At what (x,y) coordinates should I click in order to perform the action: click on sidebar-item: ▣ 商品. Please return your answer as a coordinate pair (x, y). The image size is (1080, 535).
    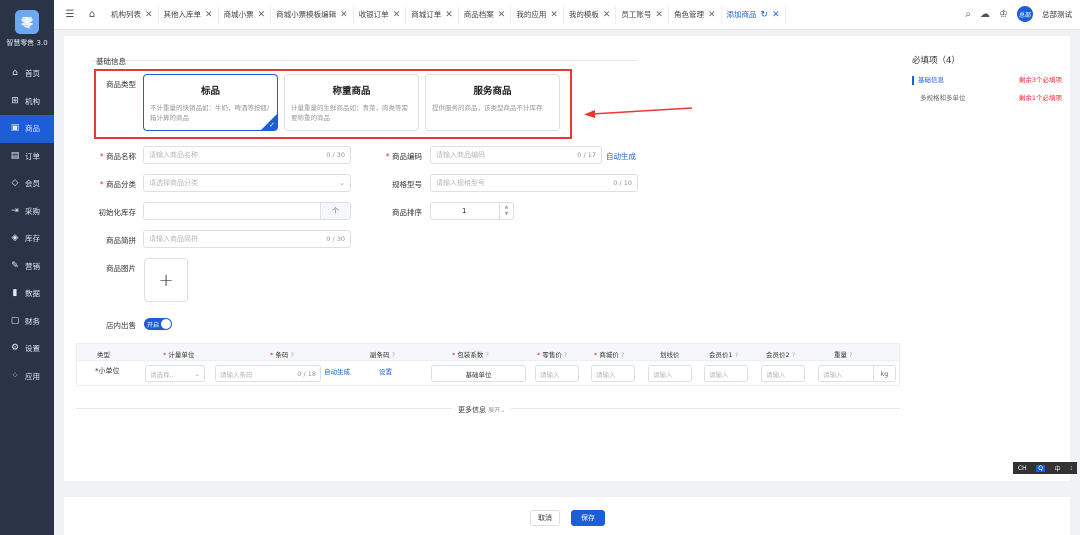
    Looking at the image, I should click on (27, 129).